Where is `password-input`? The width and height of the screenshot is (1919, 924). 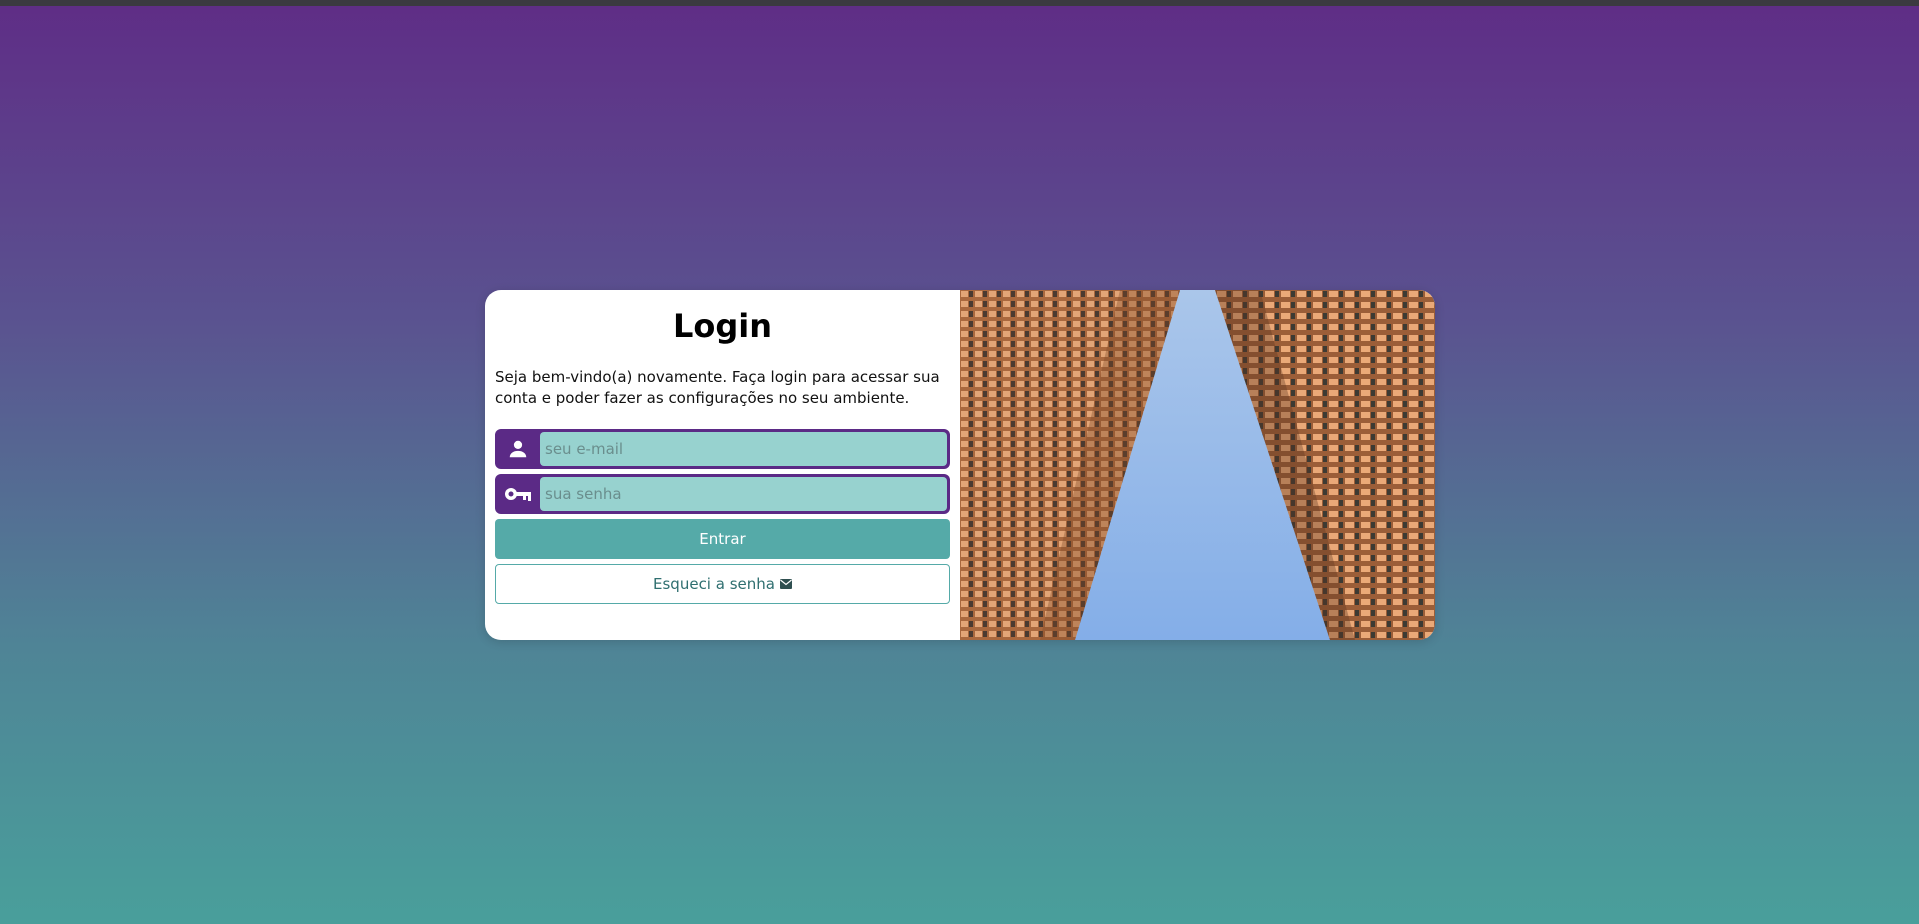
password-input is located at coordinates (743, 494).